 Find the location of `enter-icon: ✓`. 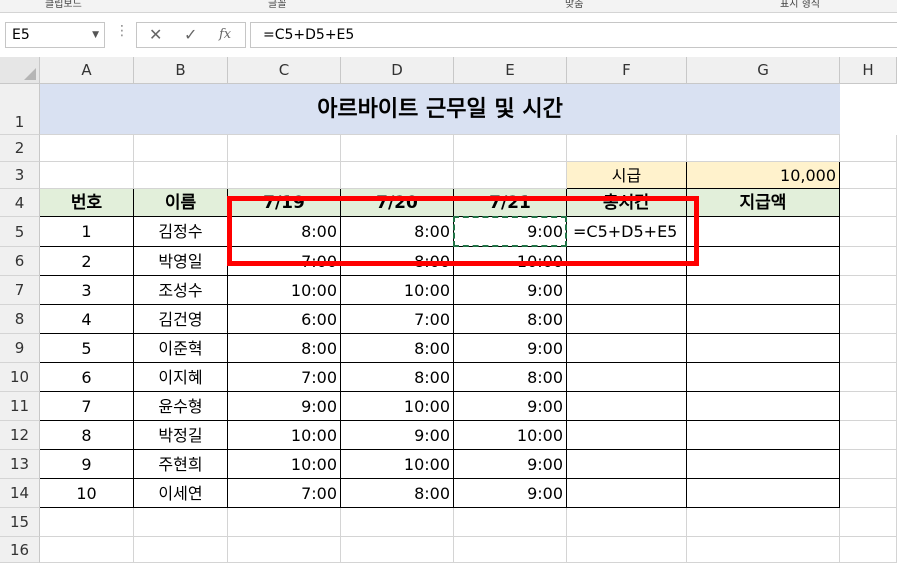

enter-icon: ✓ is located at coordinates (190, 34).